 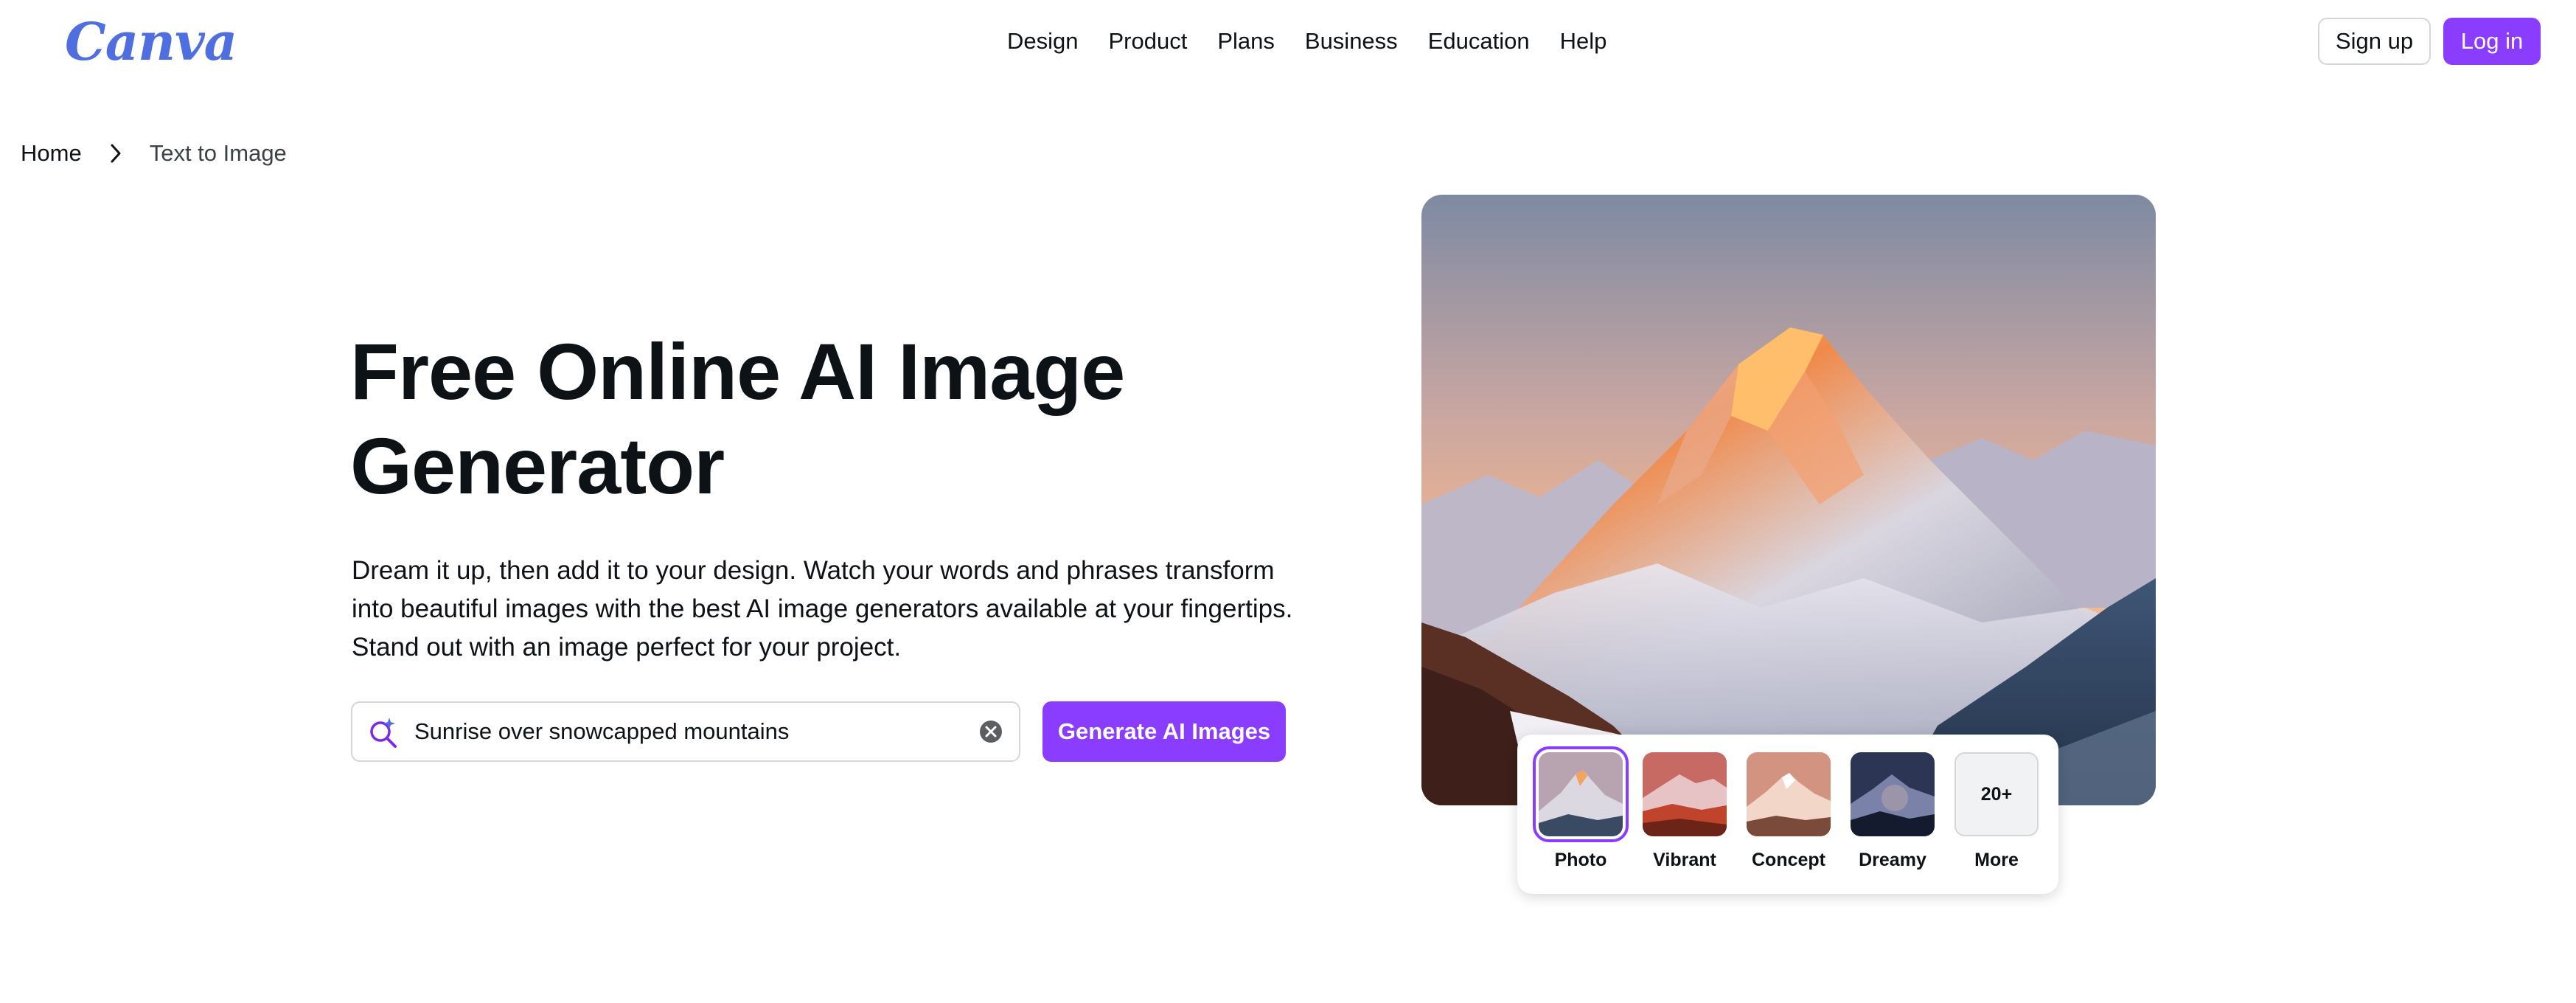 I want to click on style-option-more: 20+ More, so click(x=1997, y=817).